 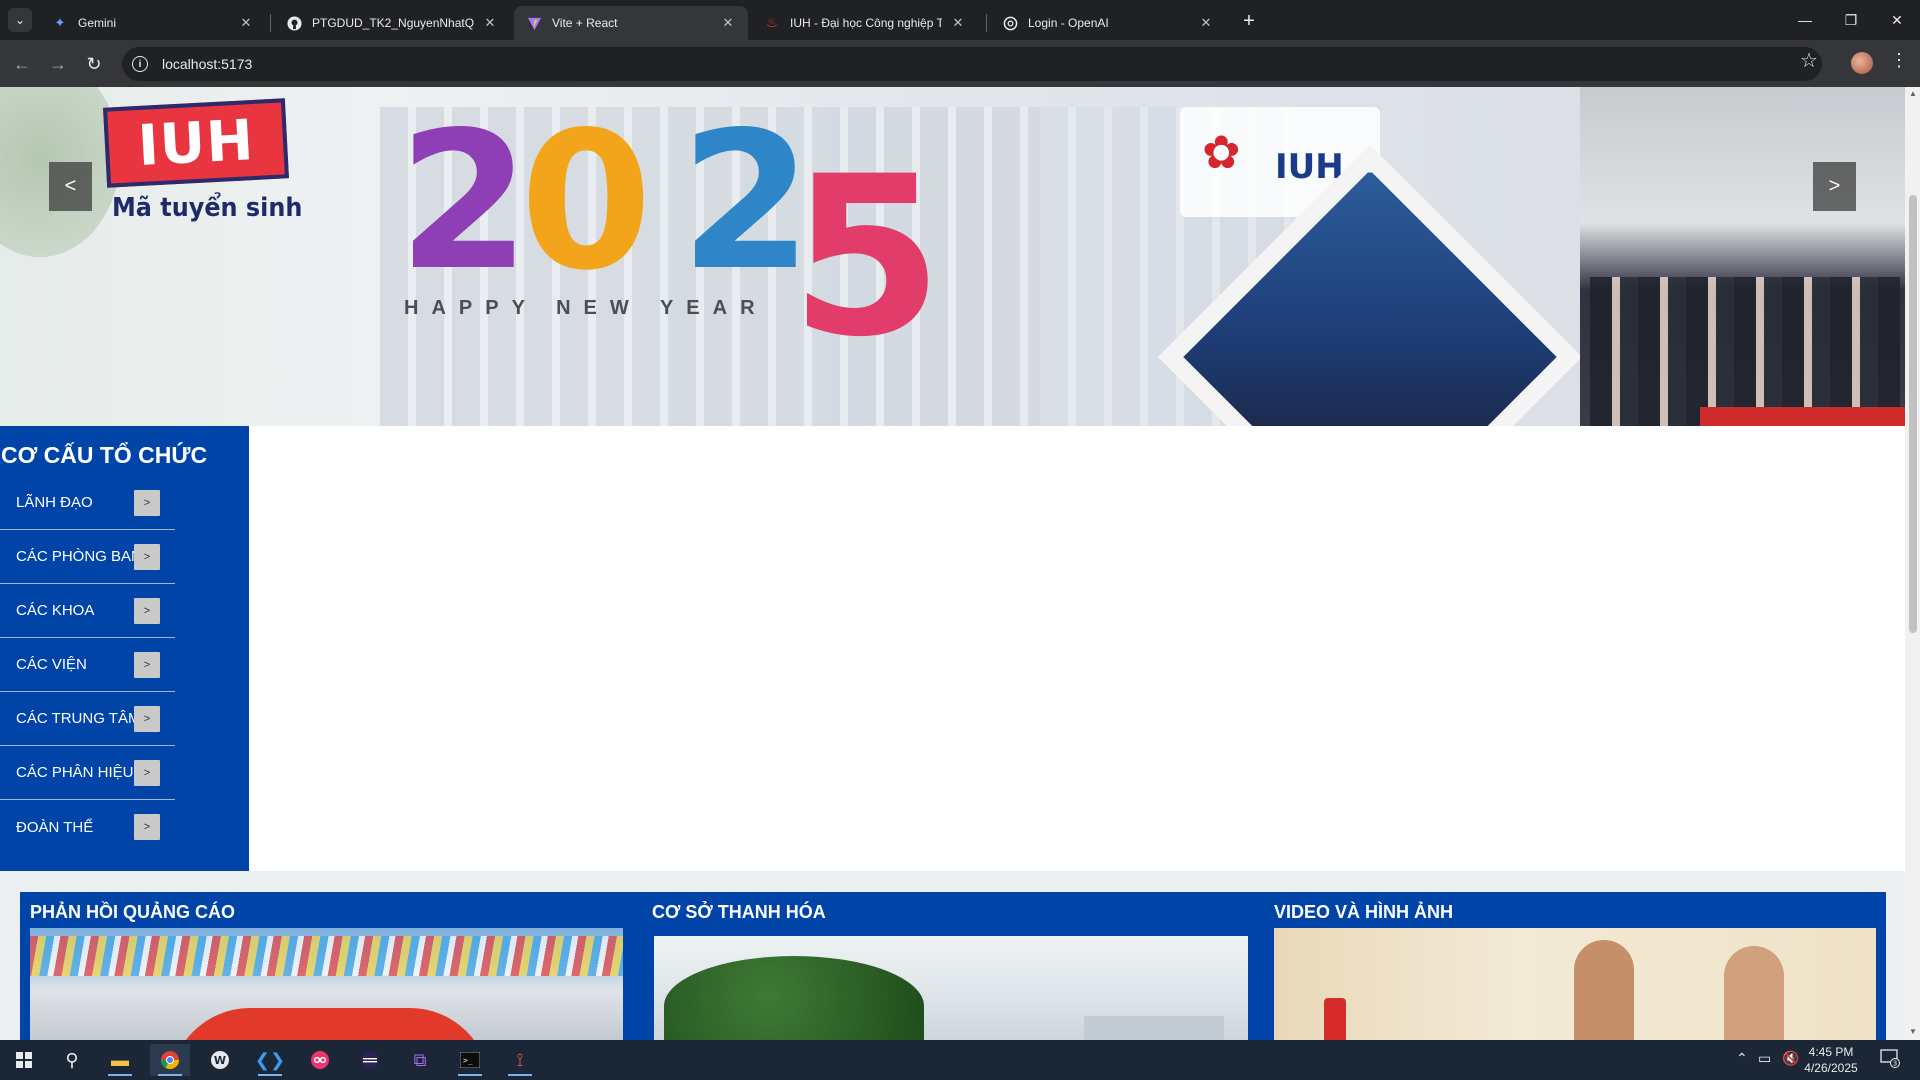 I want to click on org-item-institutes: CÁC VIỆN >, so click(x=87, y=665).